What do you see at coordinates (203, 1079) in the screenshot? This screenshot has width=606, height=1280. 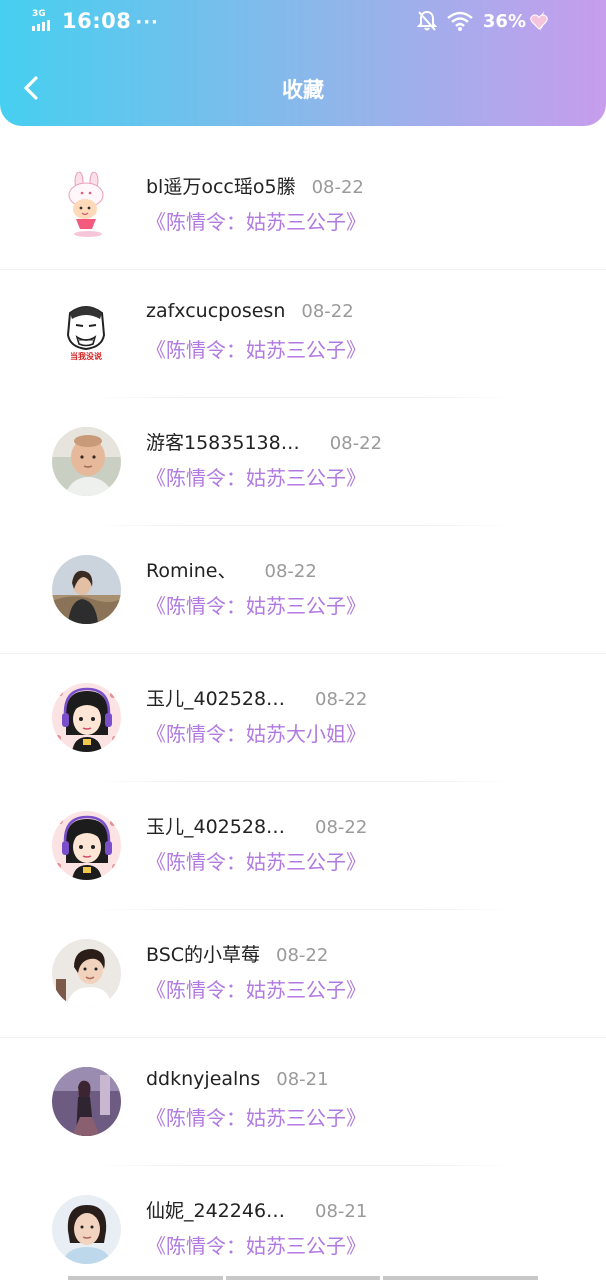 I see `username: ddknyjealns` at bounding box center [203, 1079].